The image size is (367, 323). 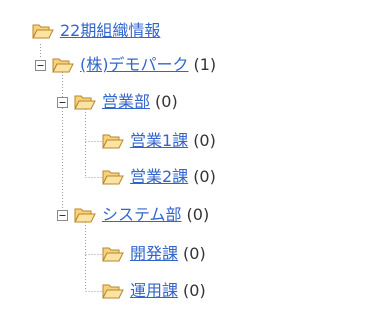 I want to click on tree-node-section: 営業2課 (0), so click(x=159, y=177).